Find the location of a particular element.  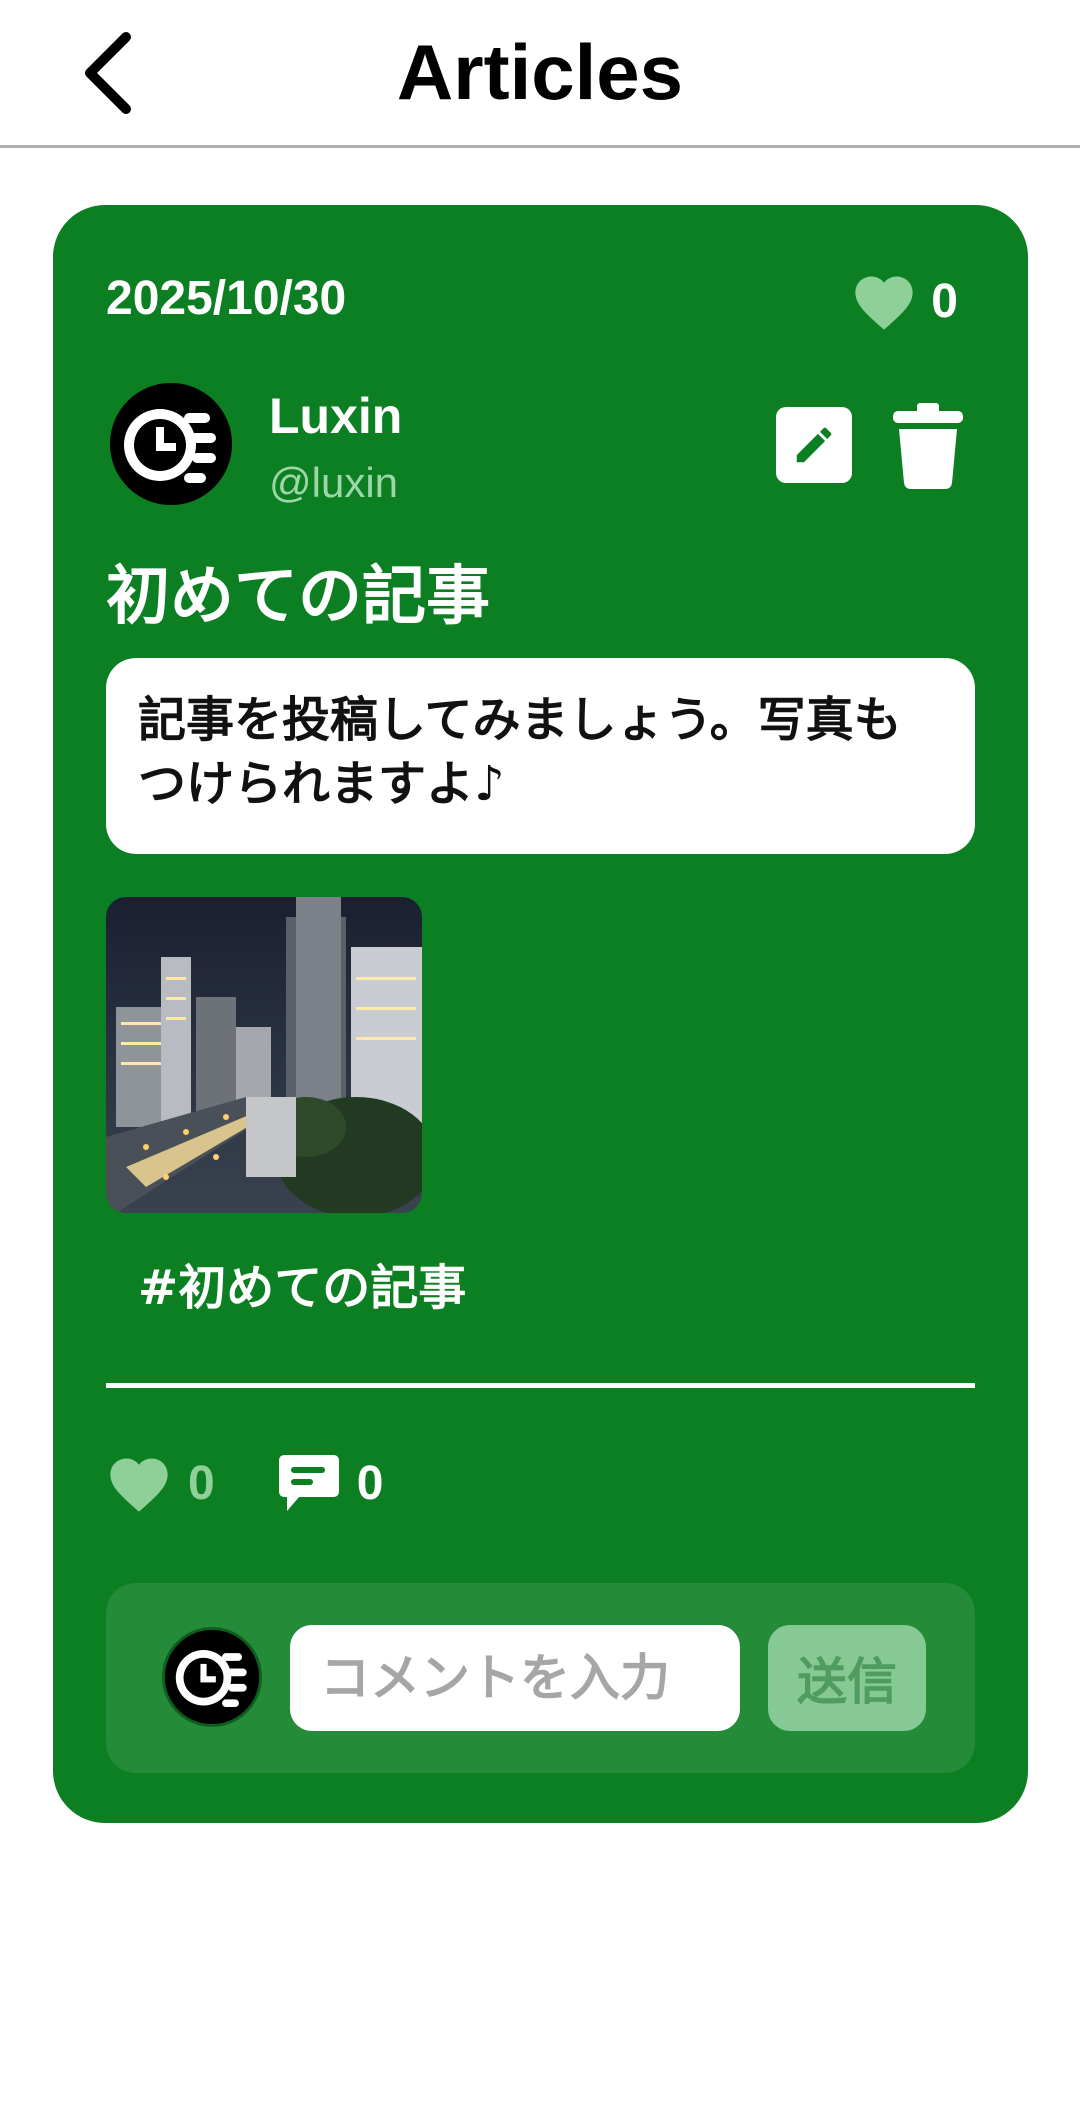

author-name: Luxin is located at coordinates (335, 416).